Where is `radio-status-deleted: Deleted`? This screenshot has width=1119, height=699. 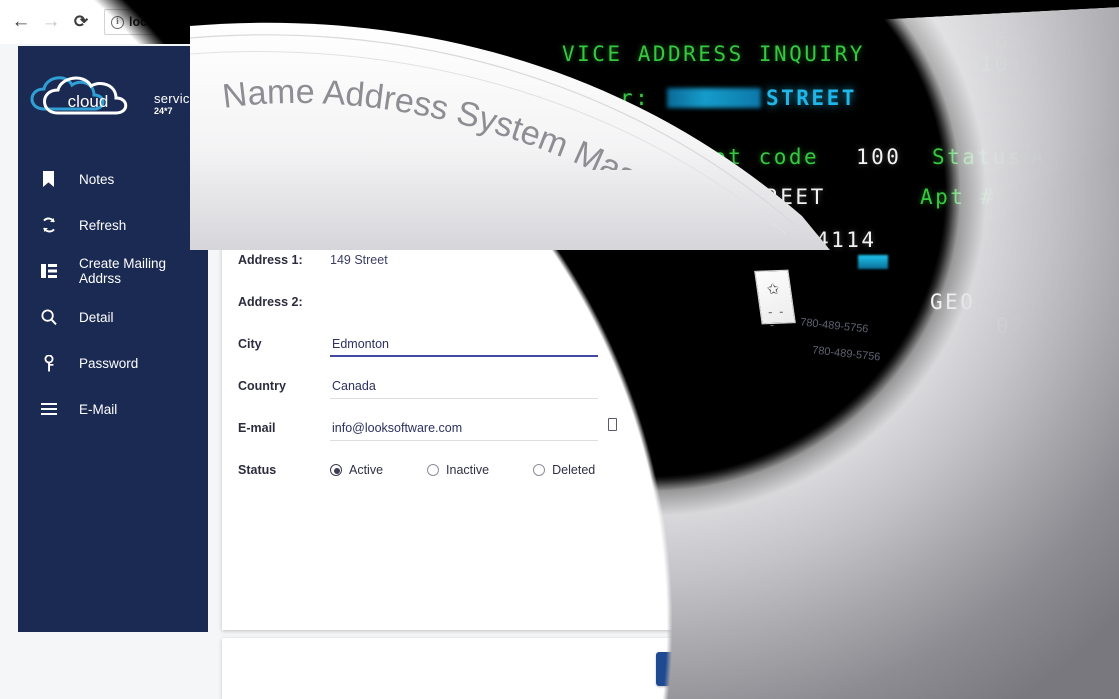 radio-status-deleted: Deleted is located at coordinates (564, 470).